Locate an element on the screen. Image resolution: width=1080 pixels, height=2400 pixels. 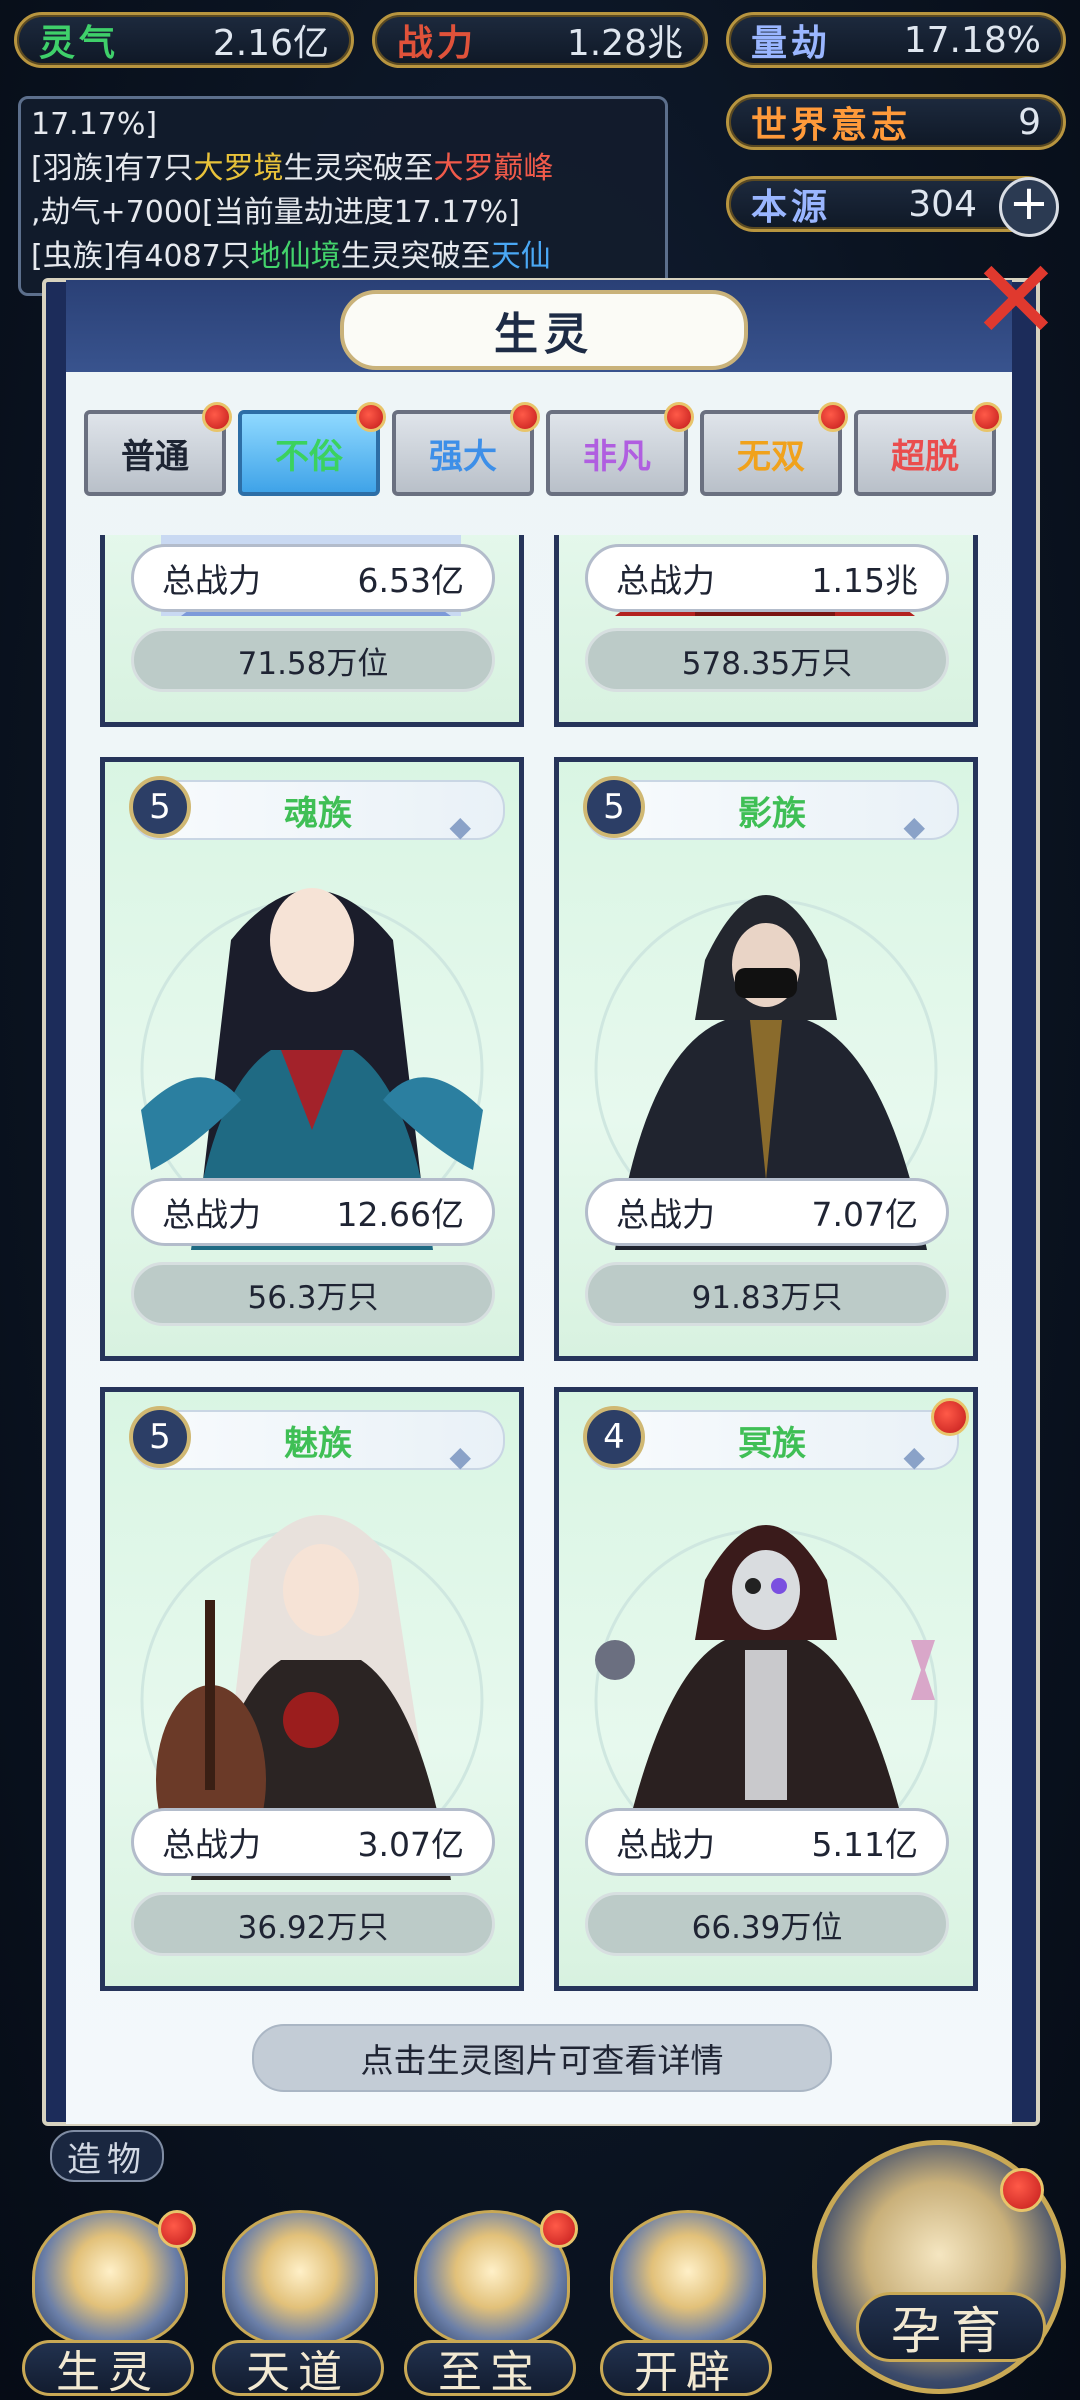
lingqi-stat: 灵气 2.16亿 is located at coordinates (184, 40).